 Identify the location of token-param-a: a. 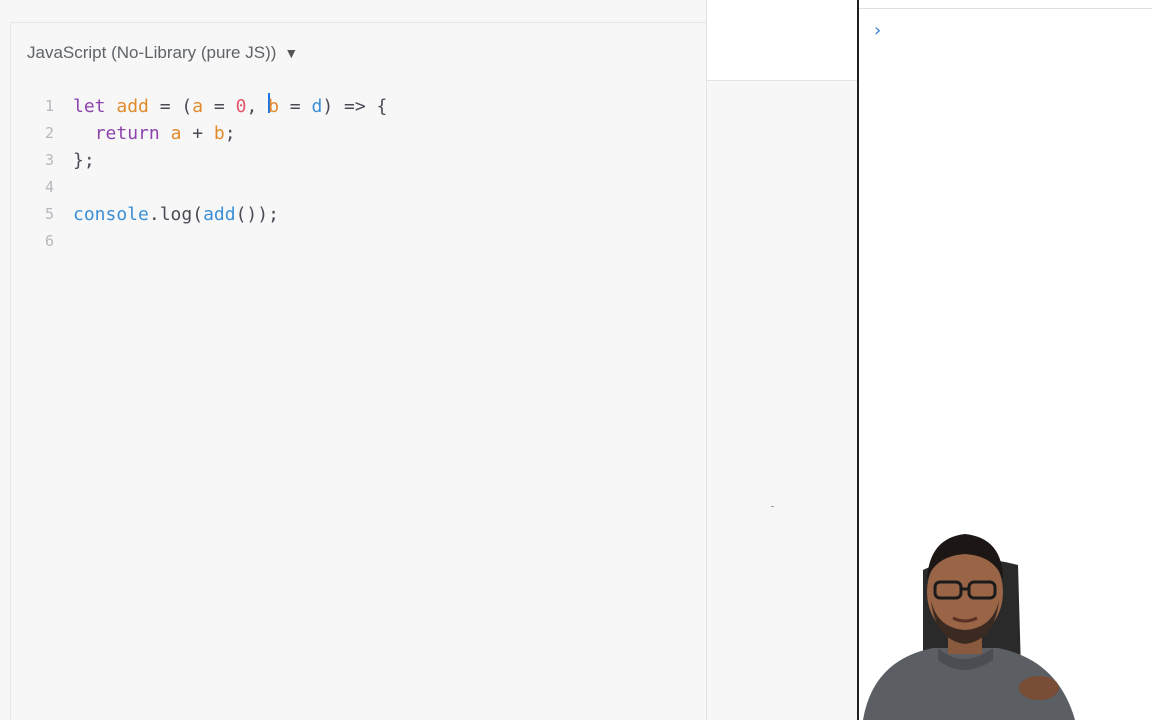
(198, 106).